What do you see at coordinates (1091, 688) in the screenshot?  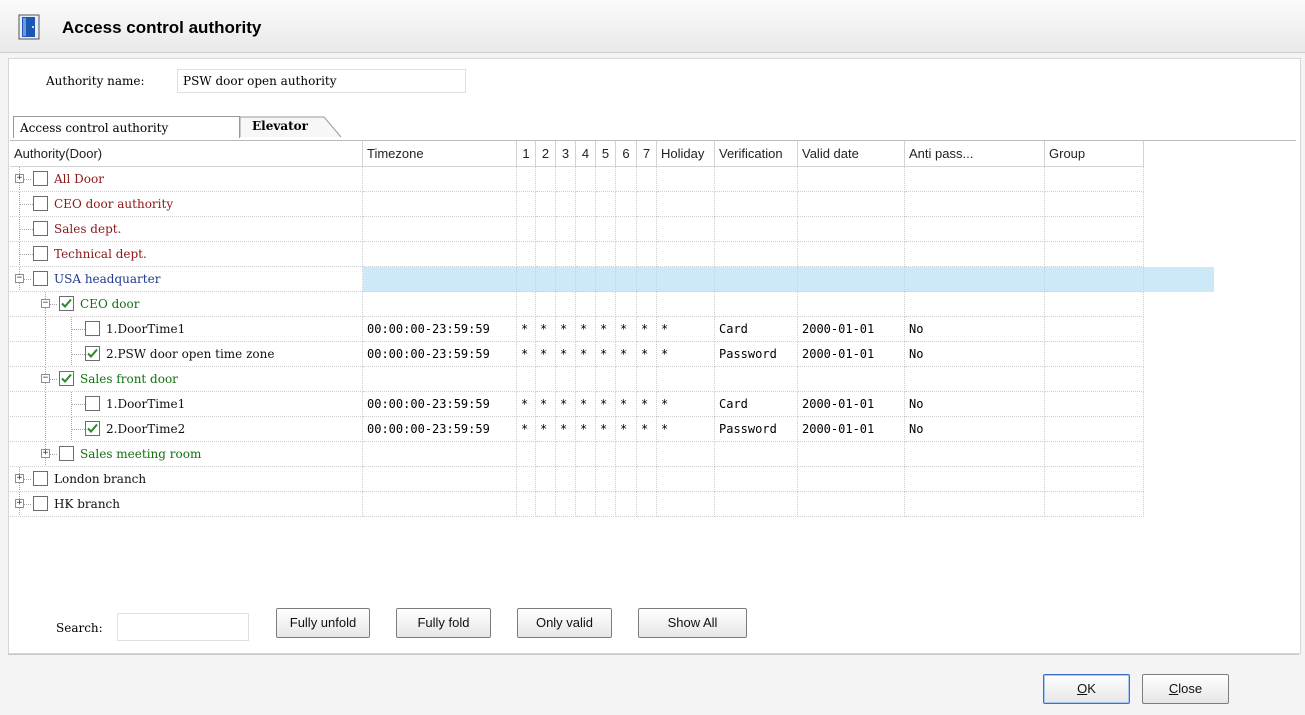 I see `ok-label: K` at bounding box center [1091, 688].